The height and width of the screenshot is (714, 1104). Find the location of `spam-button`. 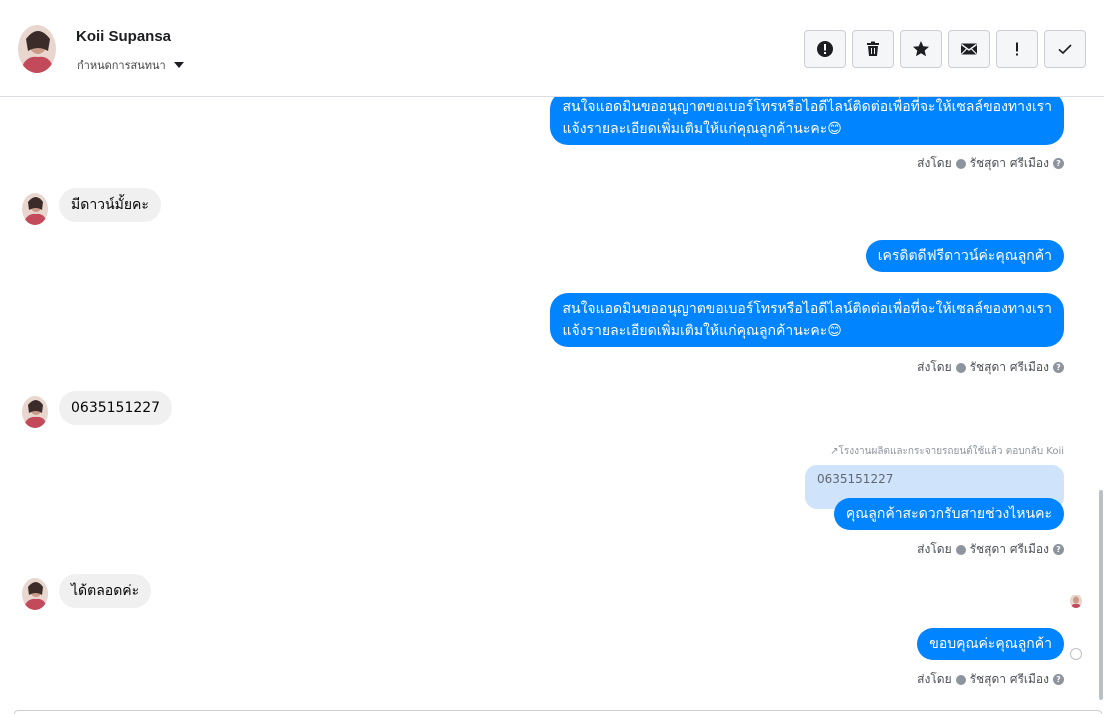

spam-button is located at coordinates (825, 49).